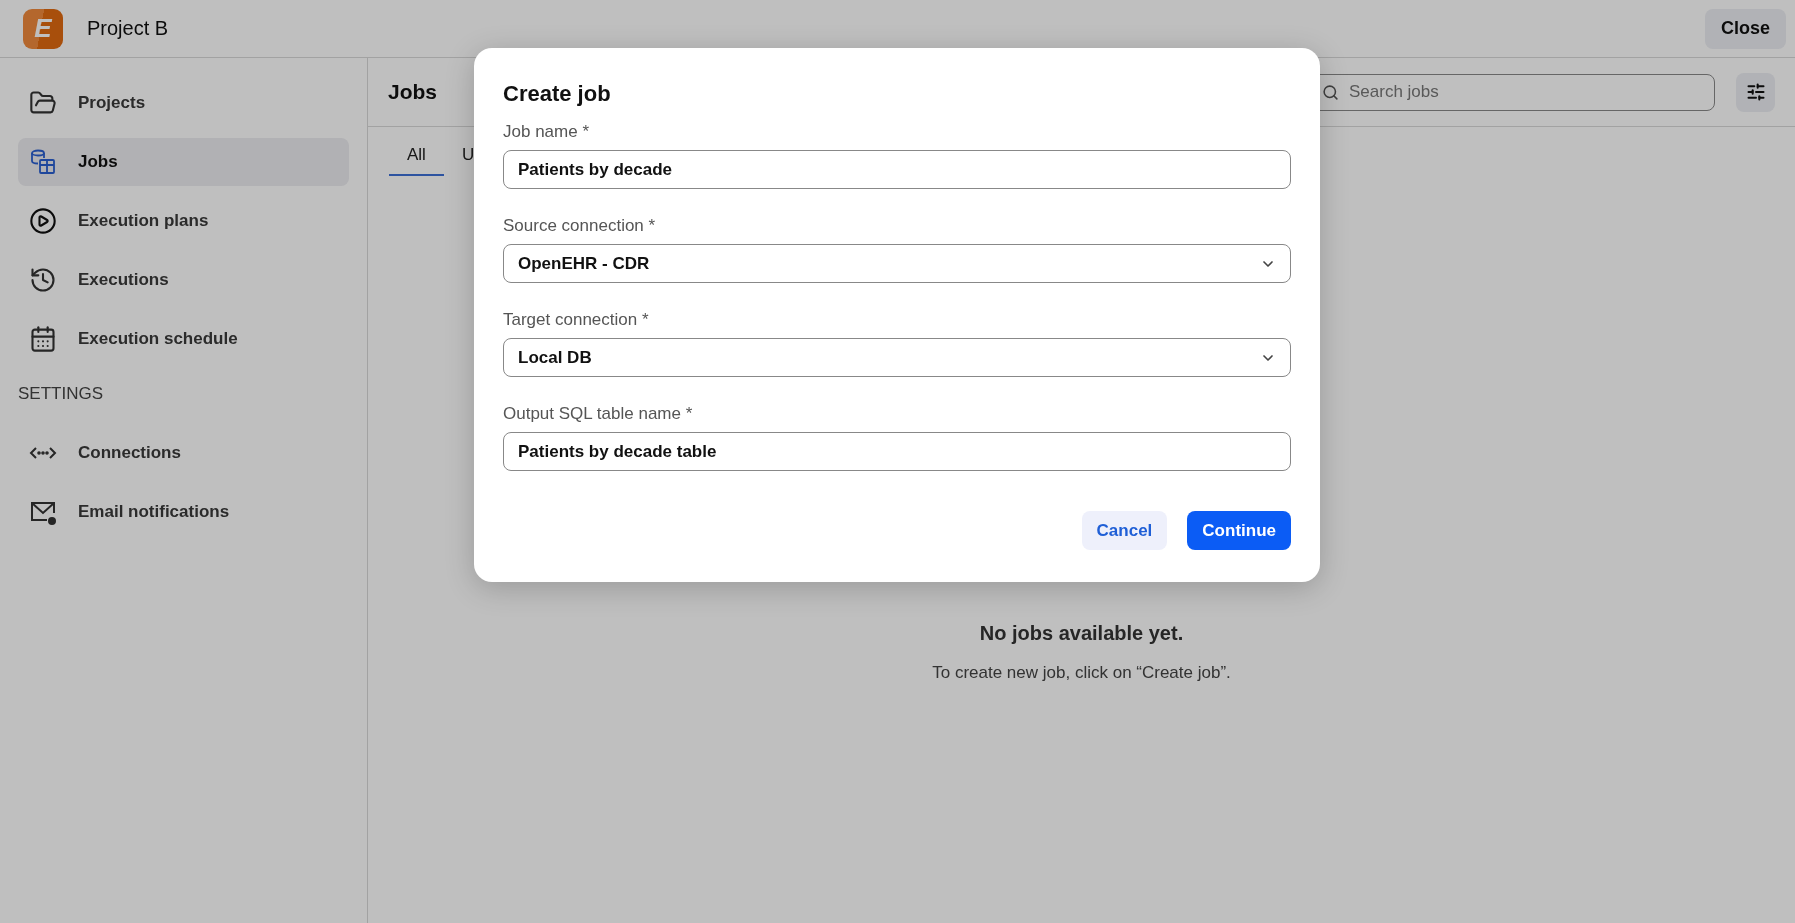 The image size is (1795, 923). I want to click on empty-text: To create new job, click on “Create job”., so click(1081, 673).